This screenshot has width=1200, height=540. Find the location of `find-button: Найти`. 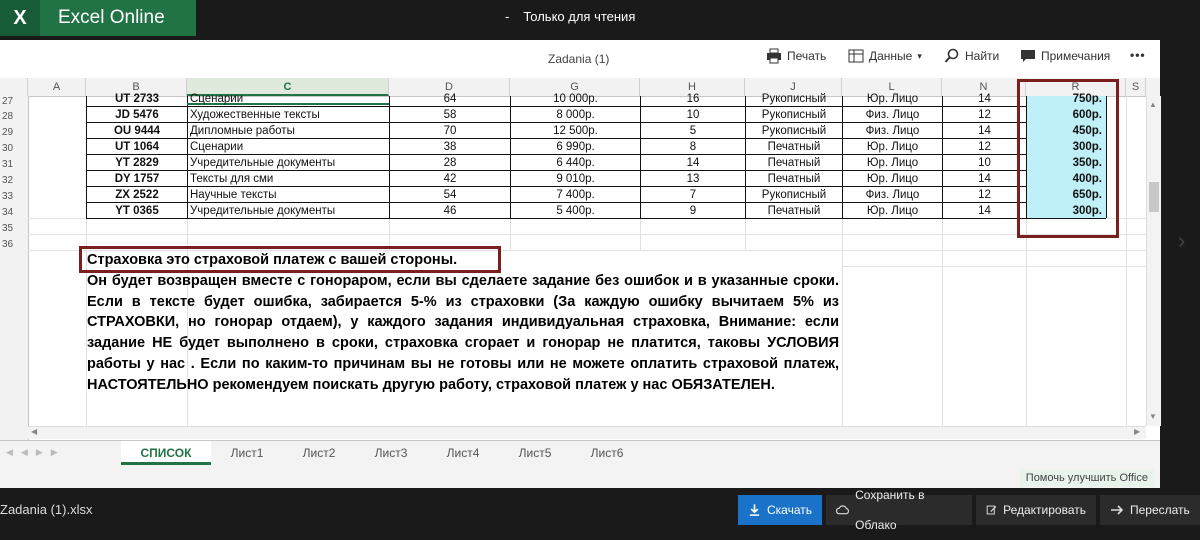

find-button: Найти is located at coordinates (971, 56).